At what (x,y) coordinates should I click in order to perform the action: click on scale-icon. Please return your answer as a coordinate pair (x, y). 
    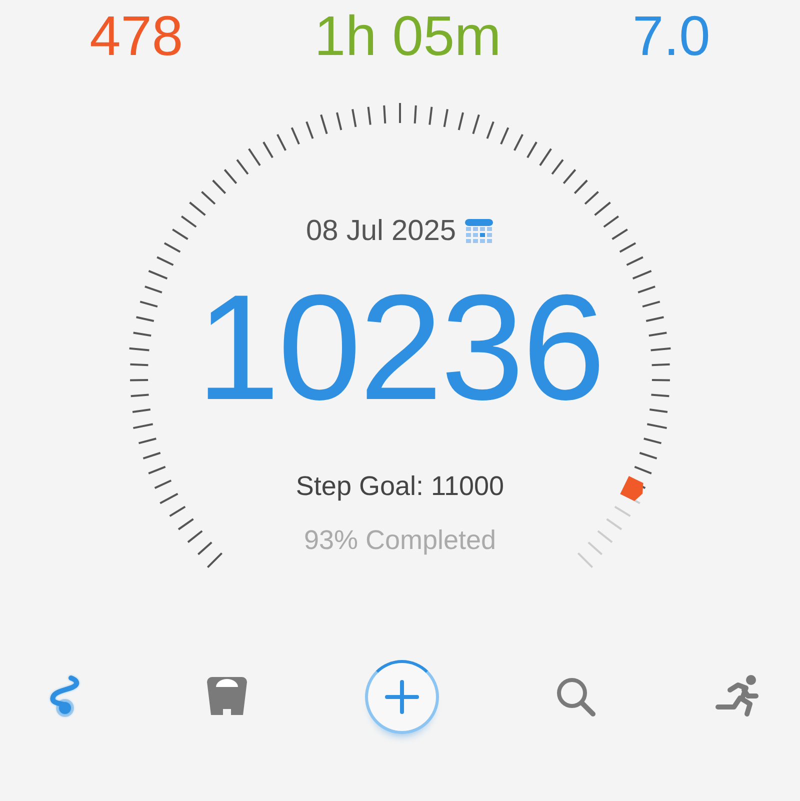
    Looking at the image, I should click on (227, 697).